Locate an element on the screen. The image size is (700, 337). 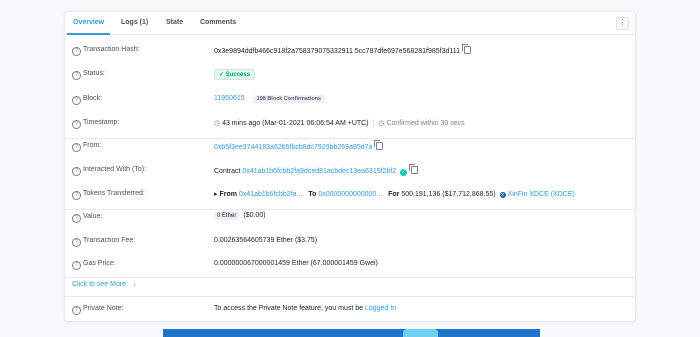
see-more-text: Click to see More is located at coordinates (99, 284).